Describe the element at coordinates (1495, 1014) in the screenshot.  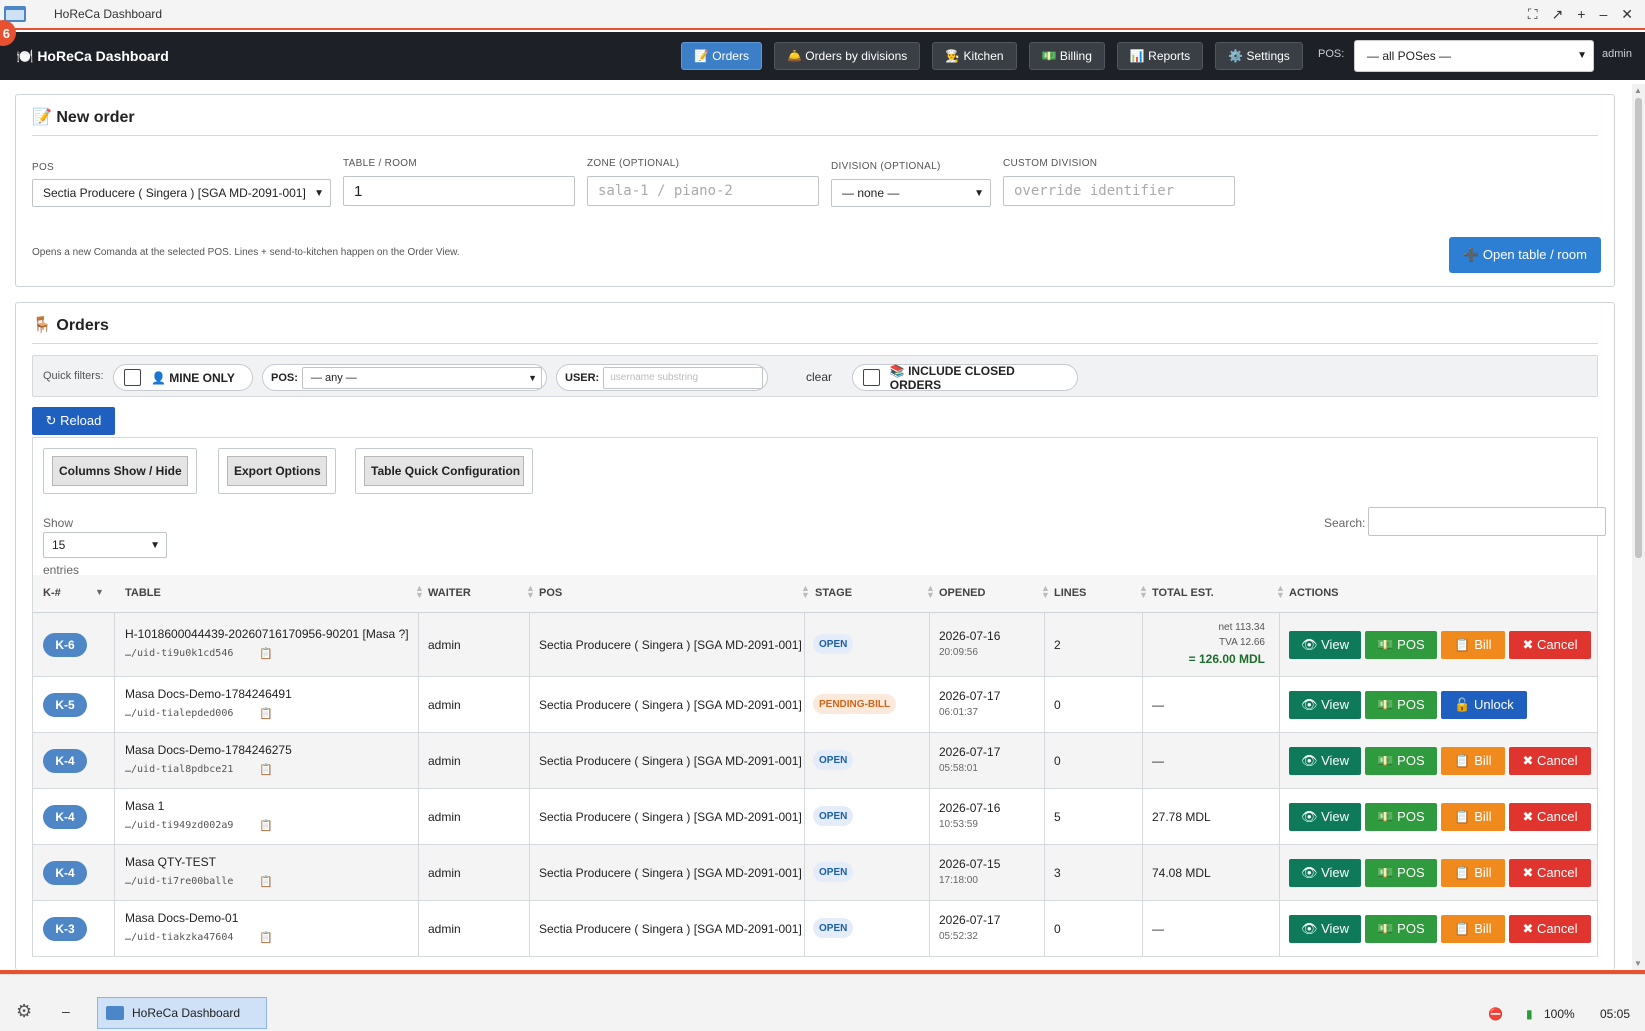
I see `network-status-icon: ⛔` at that location.